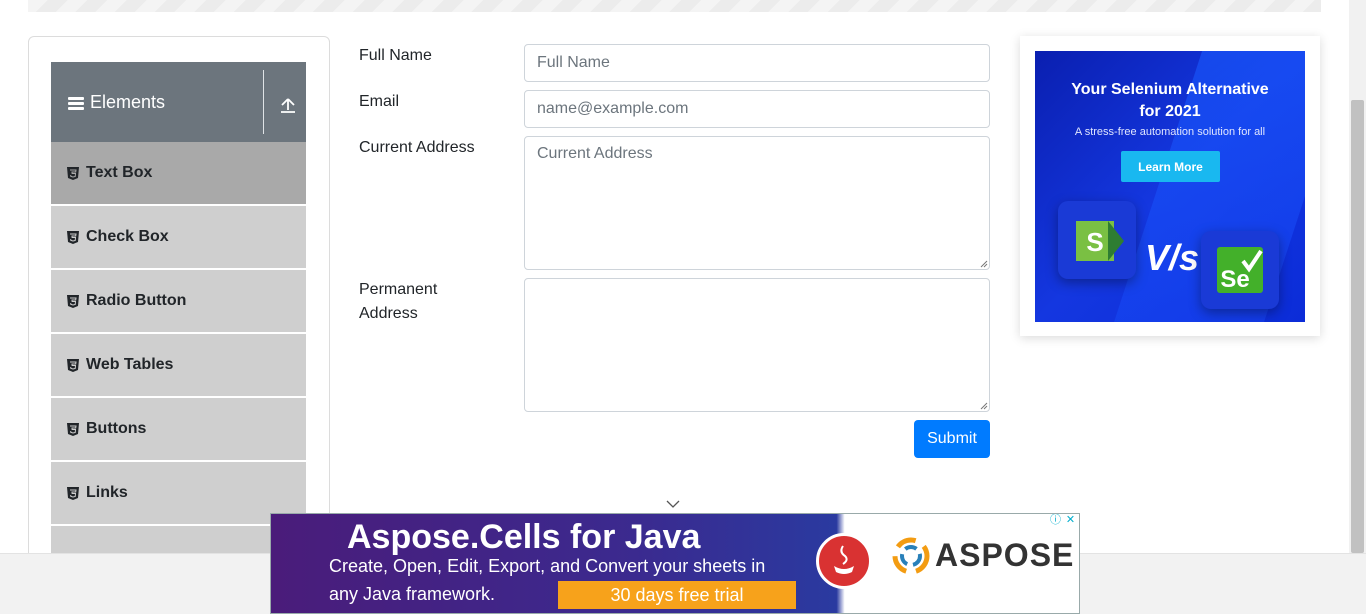  What do you see at coordinates (1005, 555) in the screenshot?
I see `aspose-brand: ASPOSE` at bounding box center [1005, 555].